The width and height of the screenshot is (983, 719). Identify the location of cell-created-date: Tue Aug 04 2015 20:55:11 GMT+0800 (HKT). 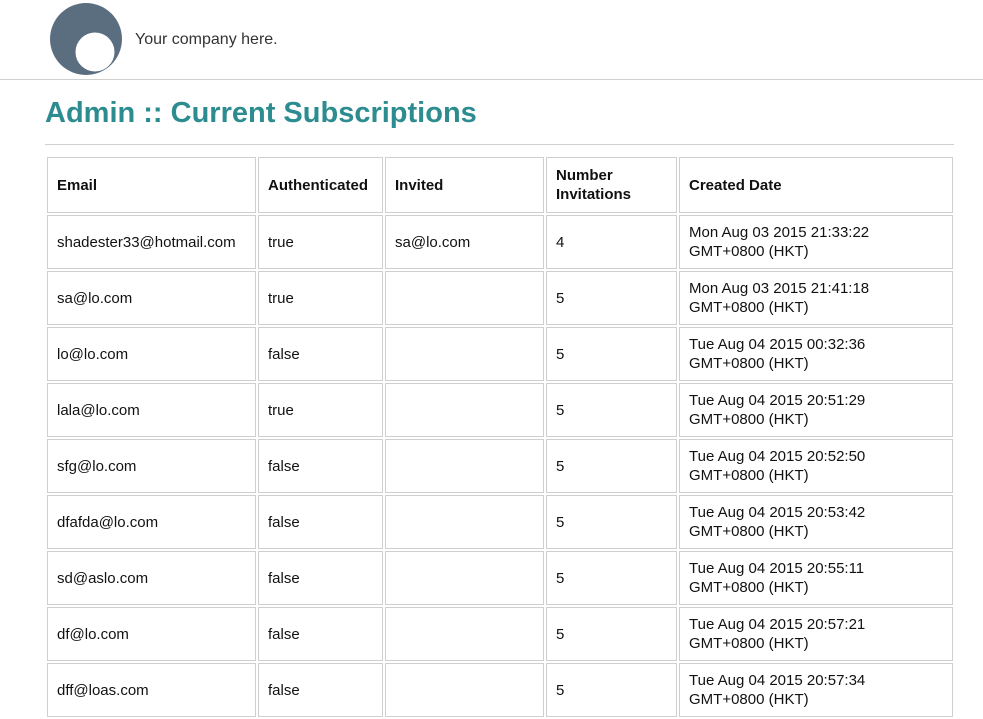
(816, 578).